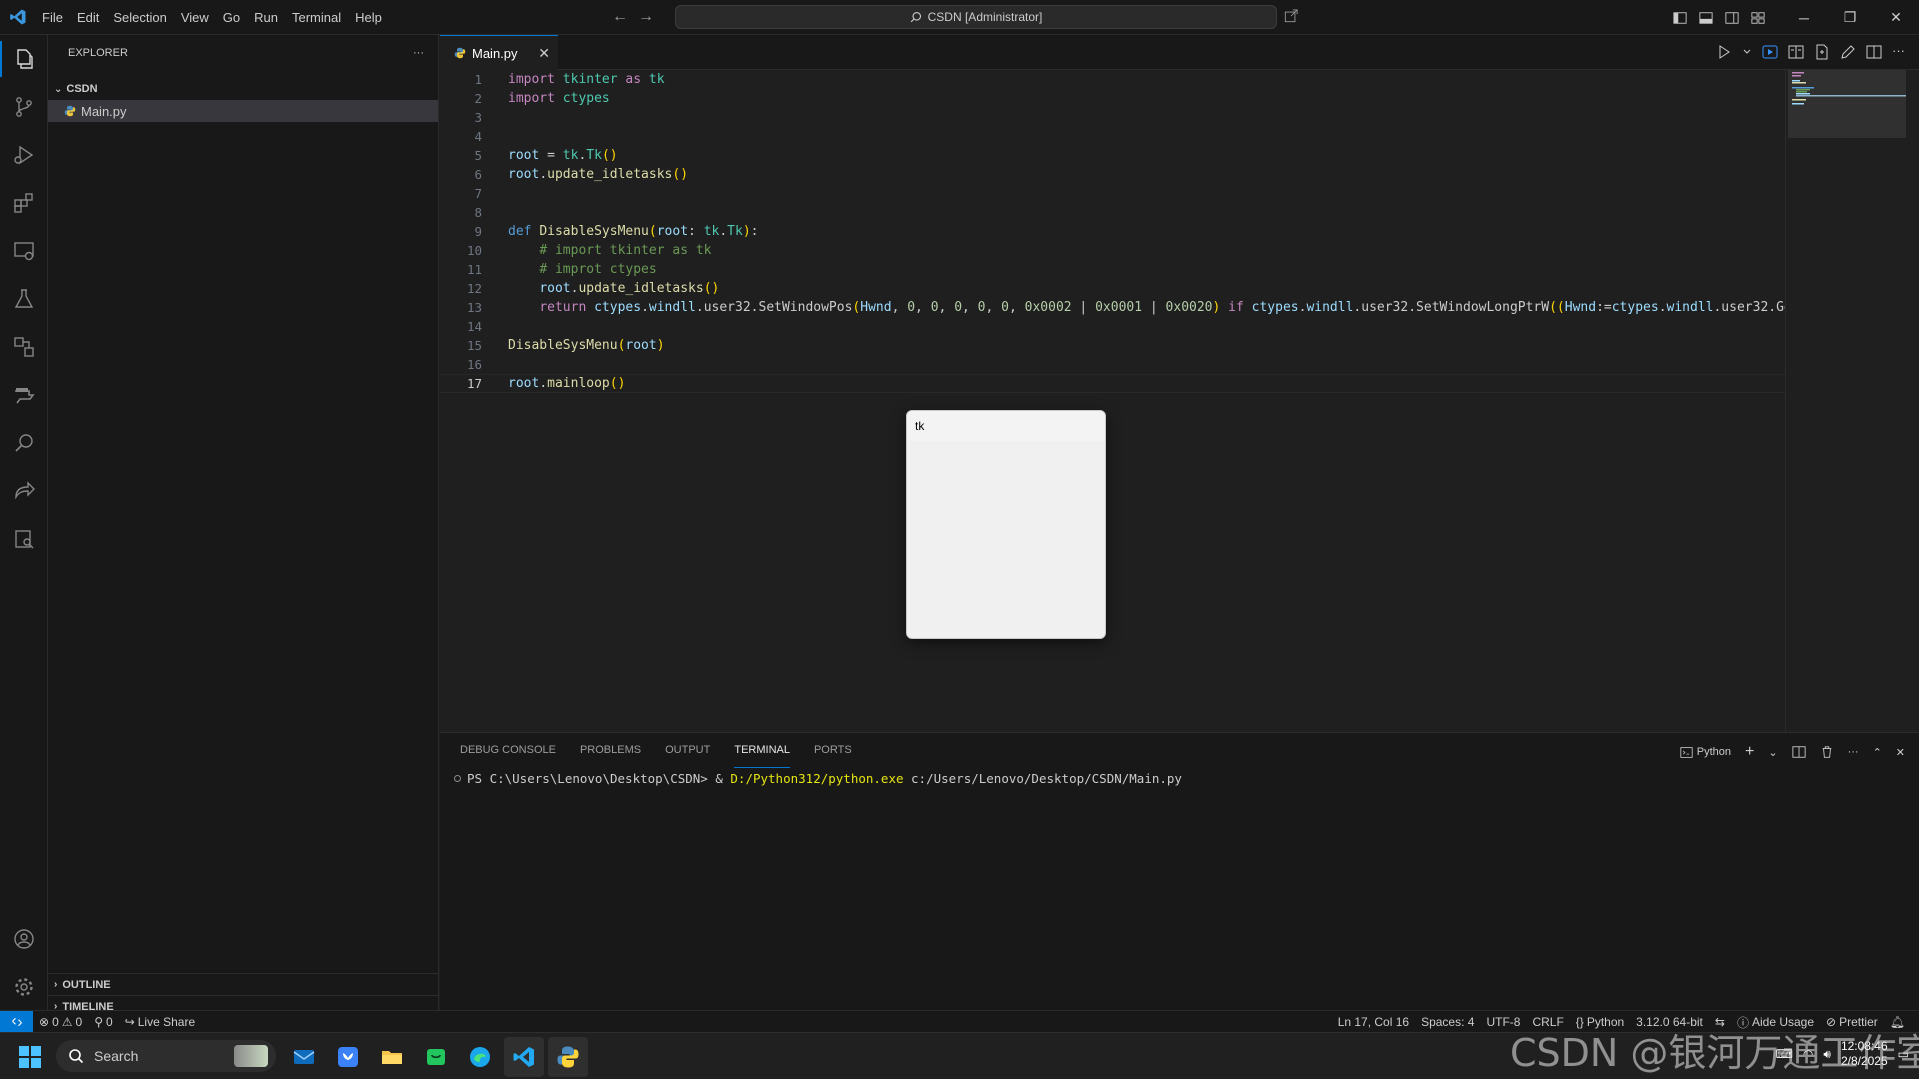  I want to click on python-app-icon, so click(568, 1057).